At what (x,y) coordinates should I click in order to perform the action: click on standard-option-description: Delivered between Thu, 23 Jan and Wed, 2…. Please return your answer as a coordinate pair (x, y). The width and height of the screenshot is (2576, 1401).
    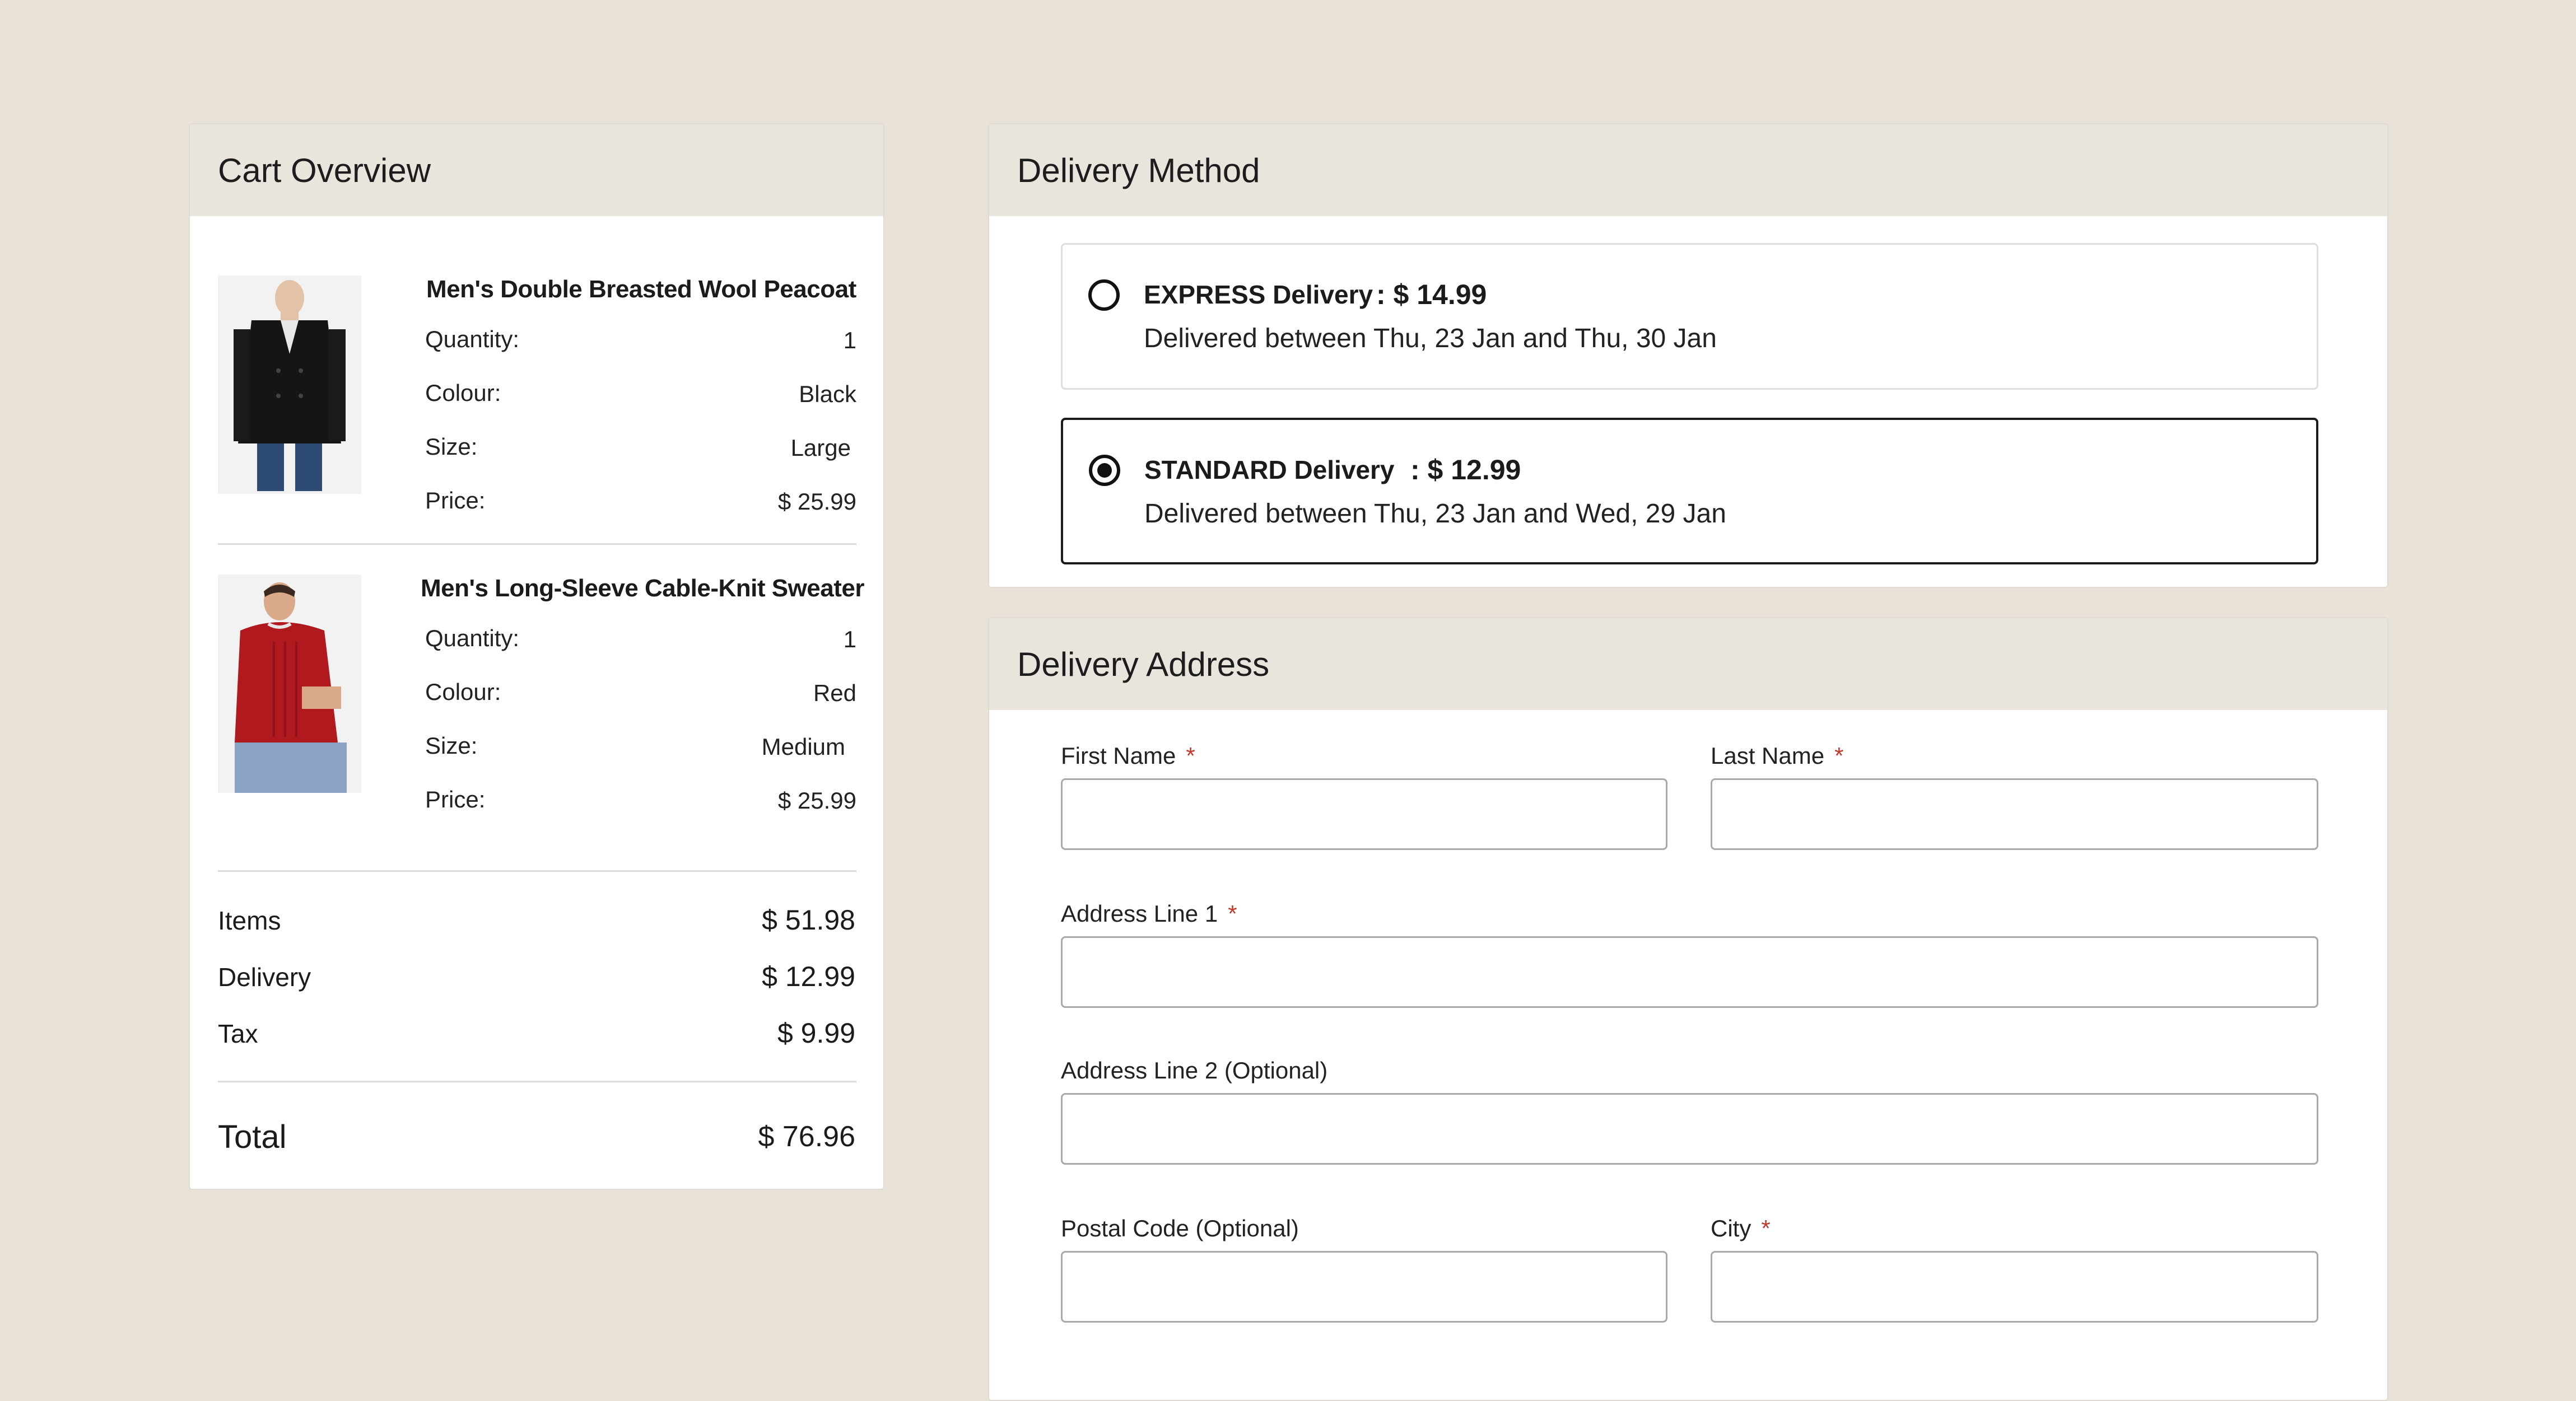
    Looking at the image, I should click on (1435, 514).